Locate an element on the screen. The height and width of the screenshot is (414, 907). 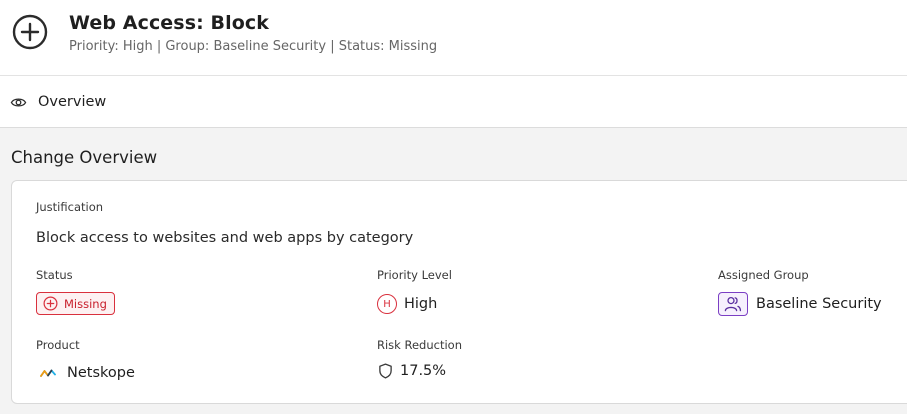
shield-icon is located at coordinates (385, 371).